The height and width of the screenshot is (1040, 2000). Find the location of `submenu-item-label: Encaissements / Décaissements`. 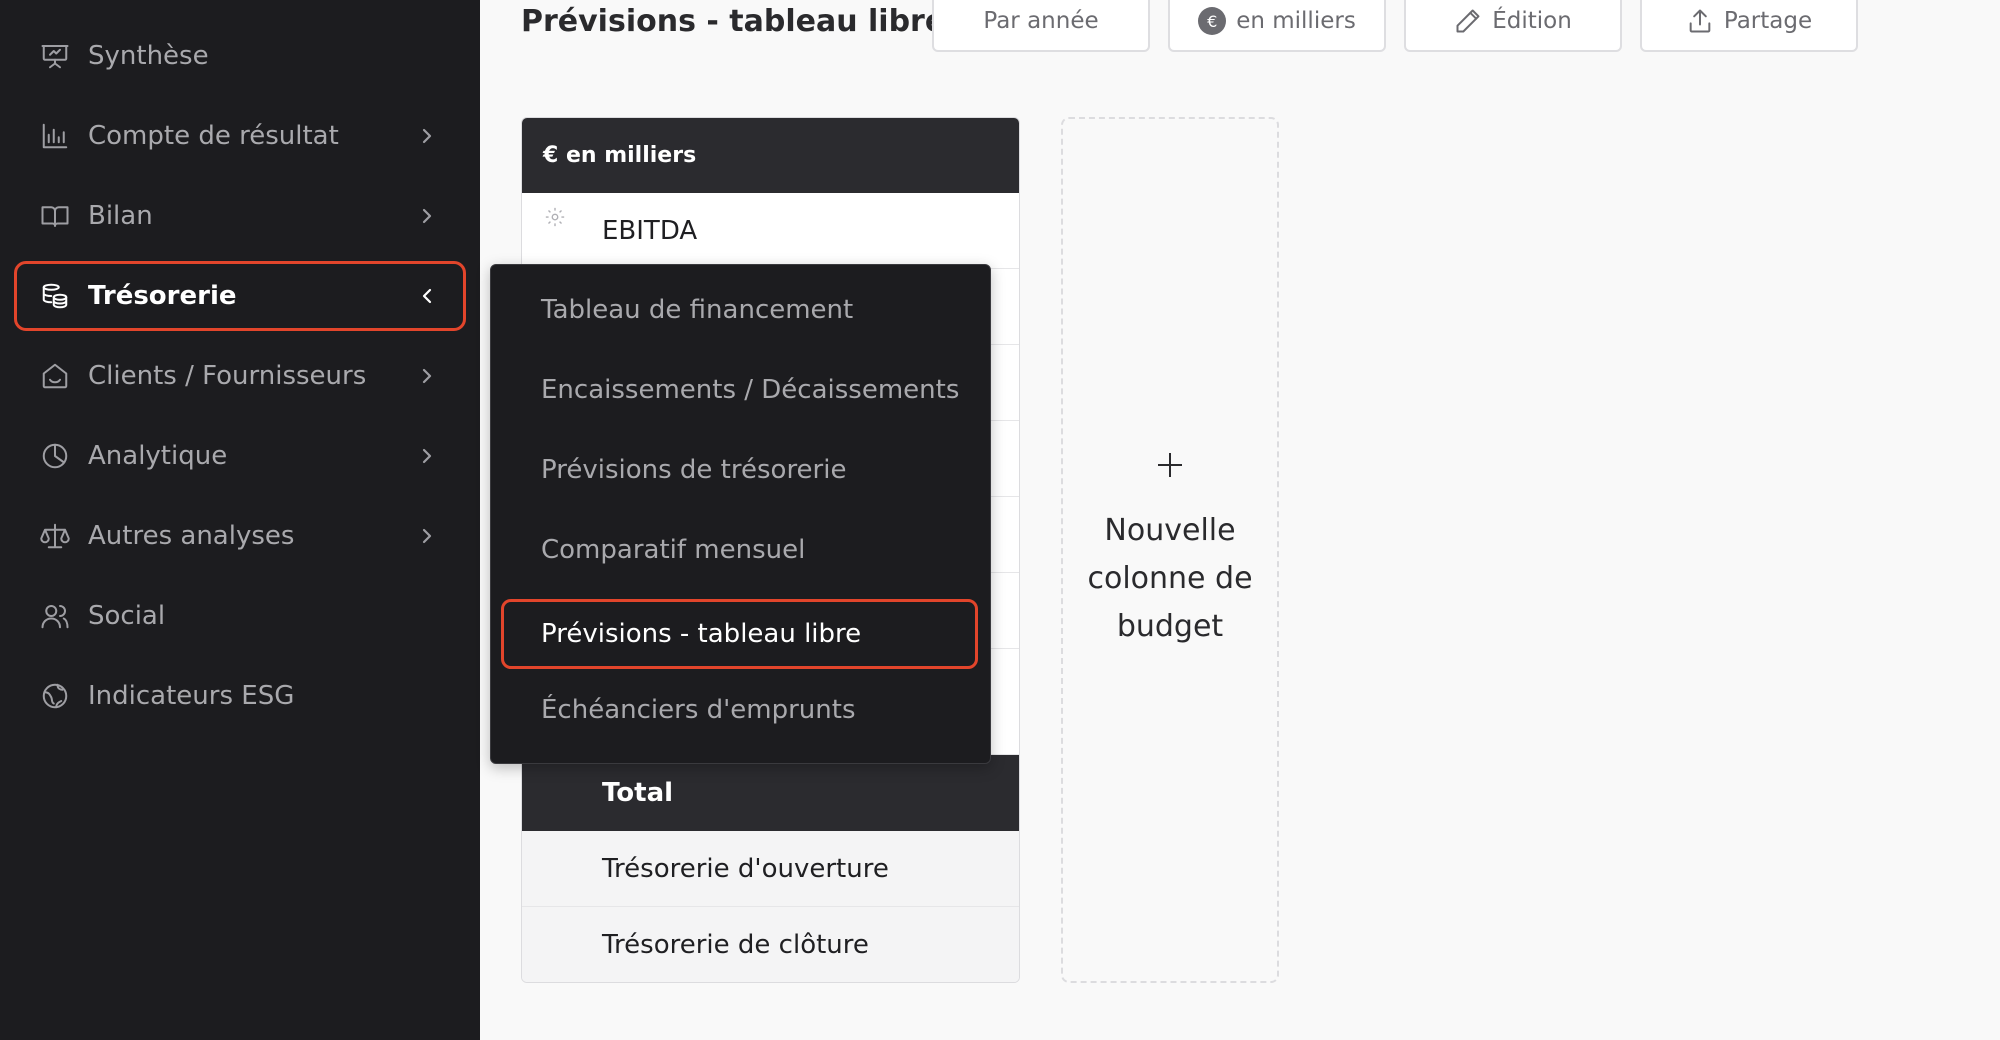

submenu-item-label: Encaissements / Décaissements is located at coordinates (750, 390).